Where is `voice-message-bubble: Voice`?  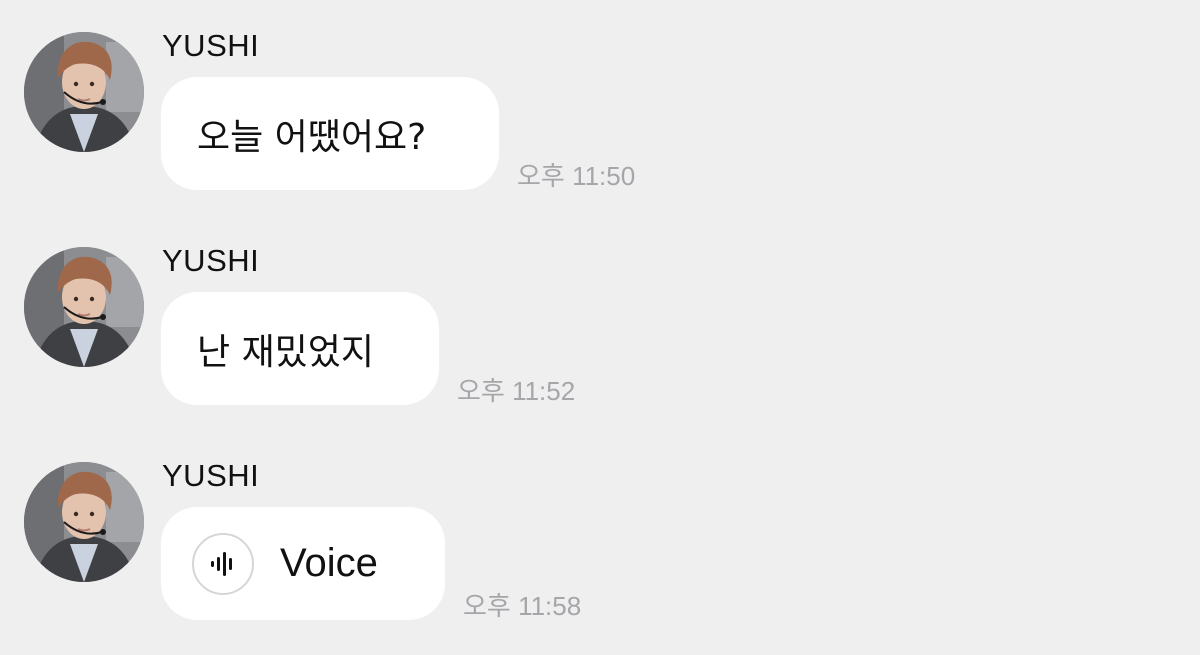
voice-message-bubble: Voice is located at coordinates (303, 563).